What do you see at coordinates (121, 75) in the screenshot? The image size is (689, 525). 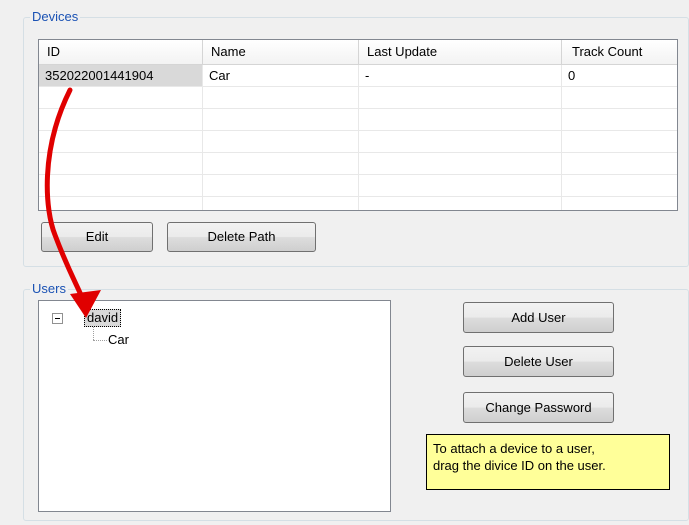 I see `device-id-cell: 352022001441904` at bounding box center [121, 75].